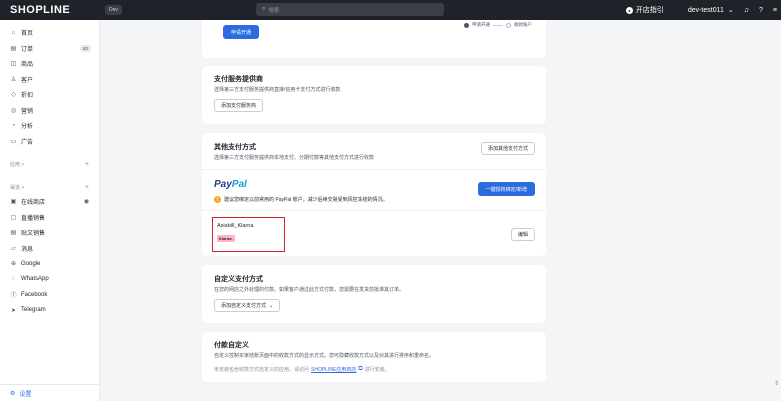 The image size is (781, 401). What do you see at coordinates (27, 127) in the screenshot?
I see `sidebar-item-label: 分析` at bounding box center [27, 127].